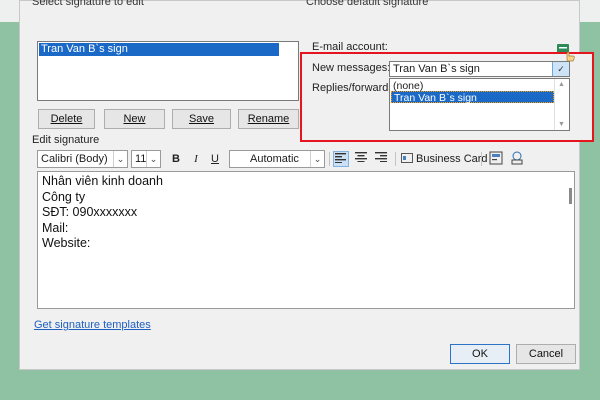  What do you see at coordinates (570, 196) in the screenshot?
I see `editor-scrollbar` at bounding box center [570, 196].